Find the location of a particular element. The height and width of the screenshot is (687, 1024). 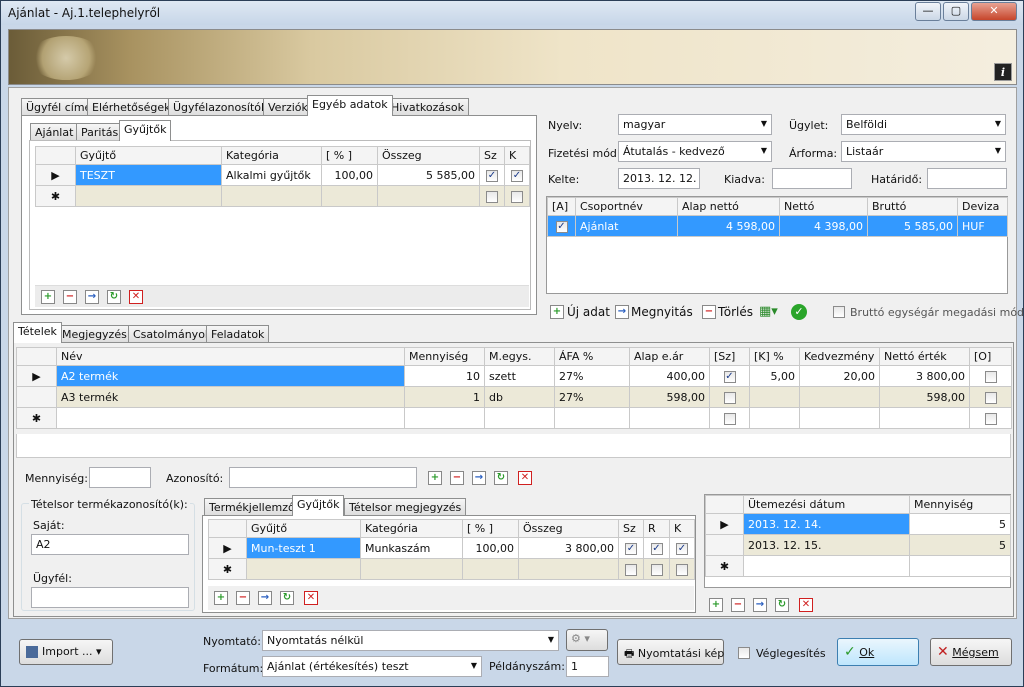

printer-settings-button: ⚙ ▾ is located at coordinates (587, 640).